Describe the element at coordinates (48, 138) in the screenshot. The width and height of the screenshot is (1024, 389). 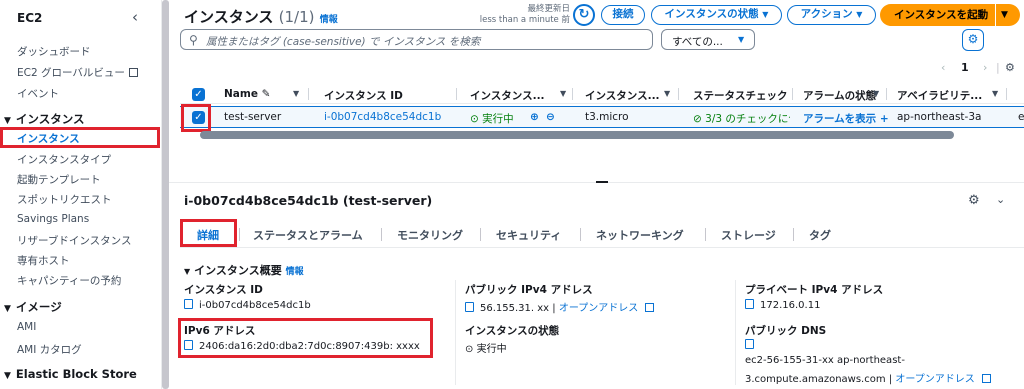
I see `sidebar-item-instances: インスタンス` at that location.